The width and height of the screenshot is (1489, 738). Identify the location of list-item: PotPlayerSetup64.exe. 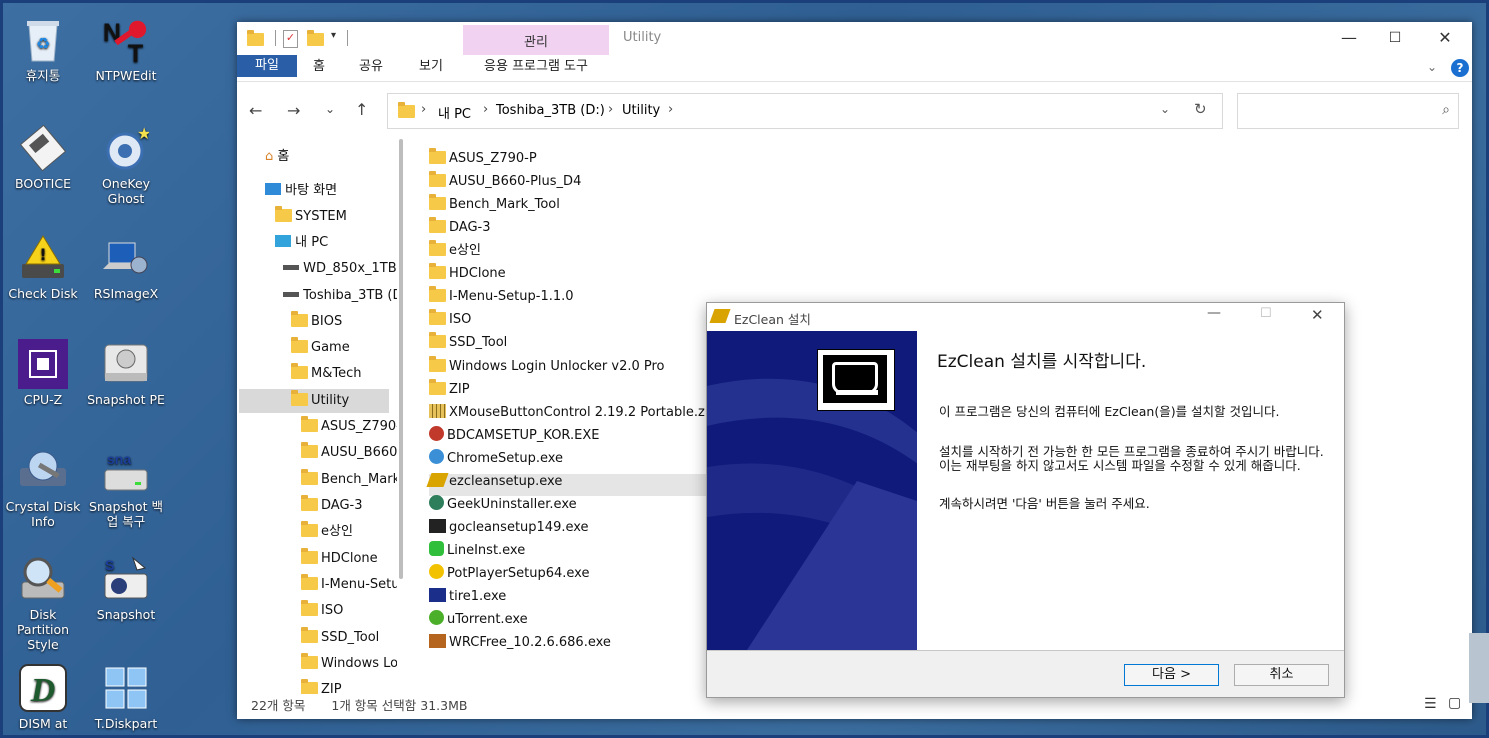
(509, 574).